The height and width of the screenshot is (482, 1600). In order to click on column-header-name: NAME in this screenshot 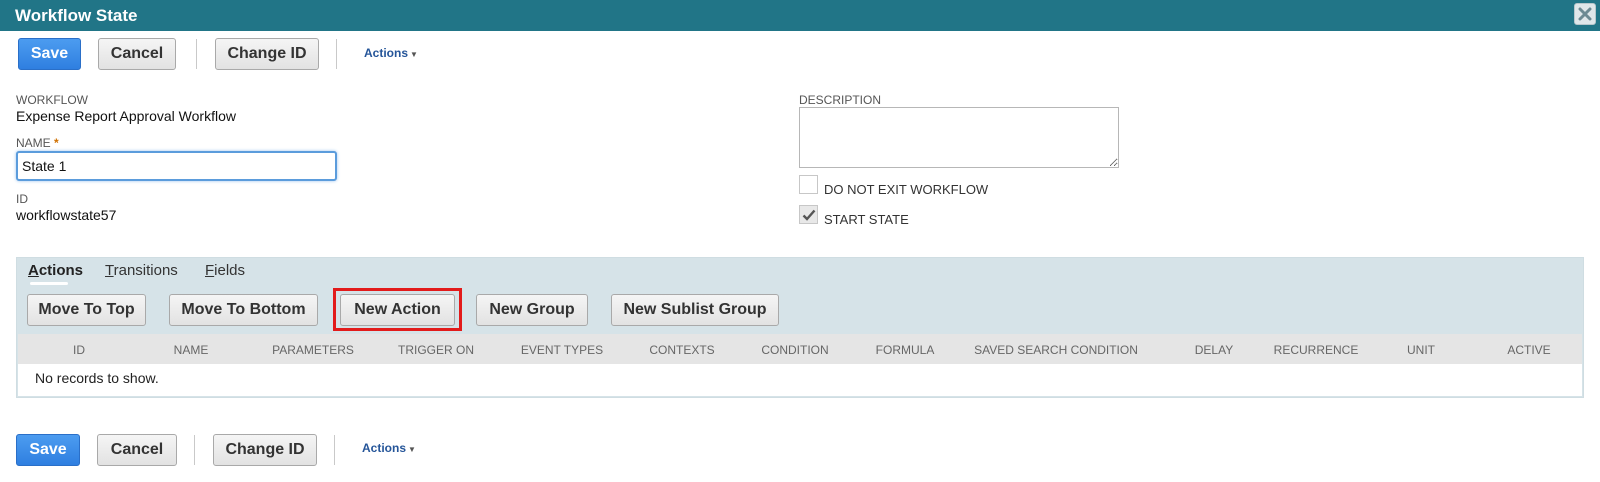, I will do `click(191, 350)`.